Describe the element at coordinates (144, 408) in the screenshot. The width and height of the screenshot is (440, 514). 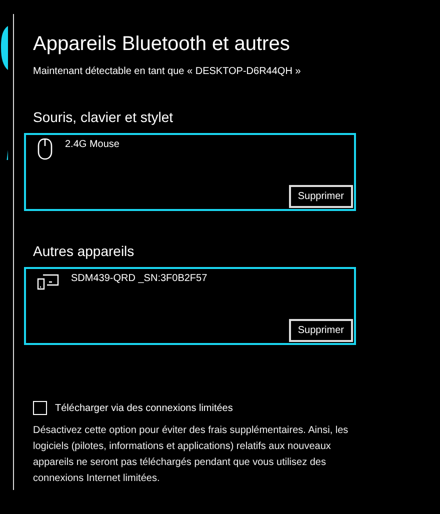
I see `checkbox-label: Télécharger via des connexions limitées` at that location.